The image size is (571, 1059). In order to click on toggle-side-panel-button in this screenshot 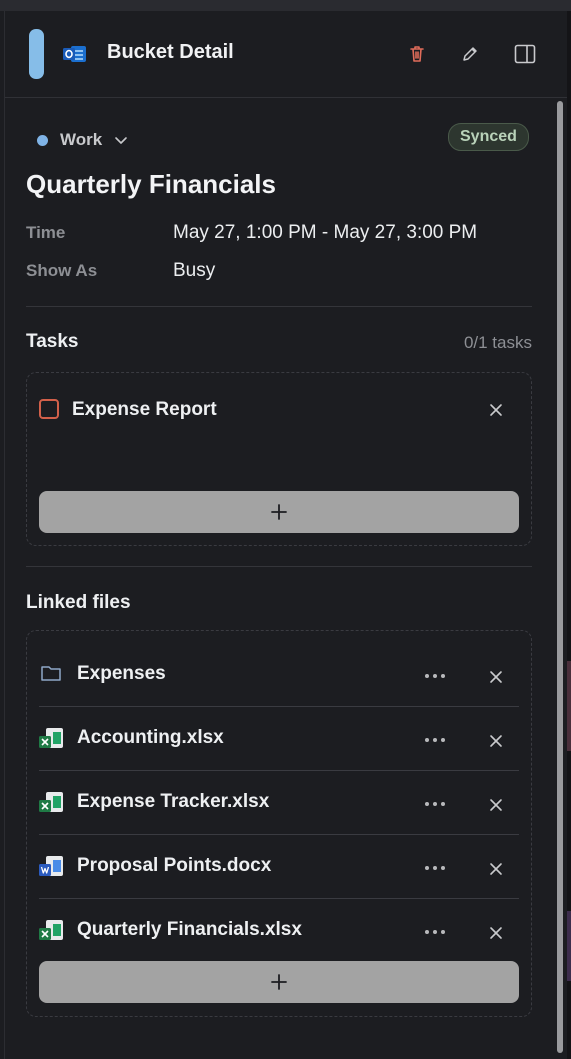, I will do `click(525, 54)`.